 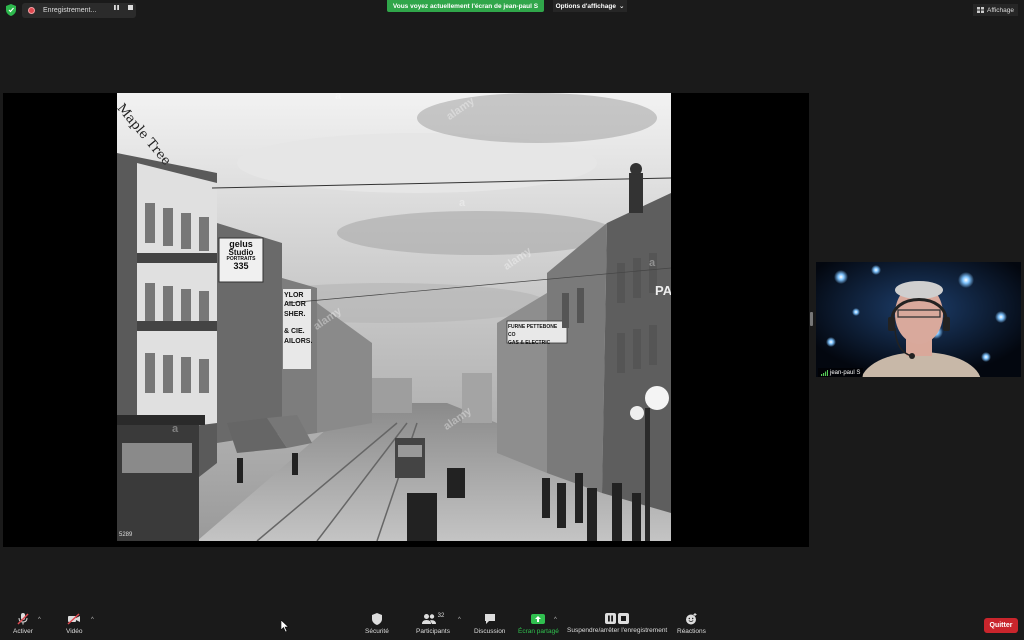 I want to click on mute-button: Activer, so click(x=23, y=624).